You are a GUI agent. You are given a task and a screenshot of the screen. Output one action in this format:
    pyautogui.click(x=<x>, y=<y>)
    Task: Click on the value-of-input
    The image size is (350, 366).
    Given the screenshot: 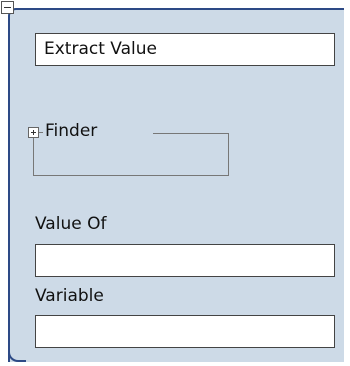 What is the action you would take?
    pyautogui.click(x=185, y=260)
    